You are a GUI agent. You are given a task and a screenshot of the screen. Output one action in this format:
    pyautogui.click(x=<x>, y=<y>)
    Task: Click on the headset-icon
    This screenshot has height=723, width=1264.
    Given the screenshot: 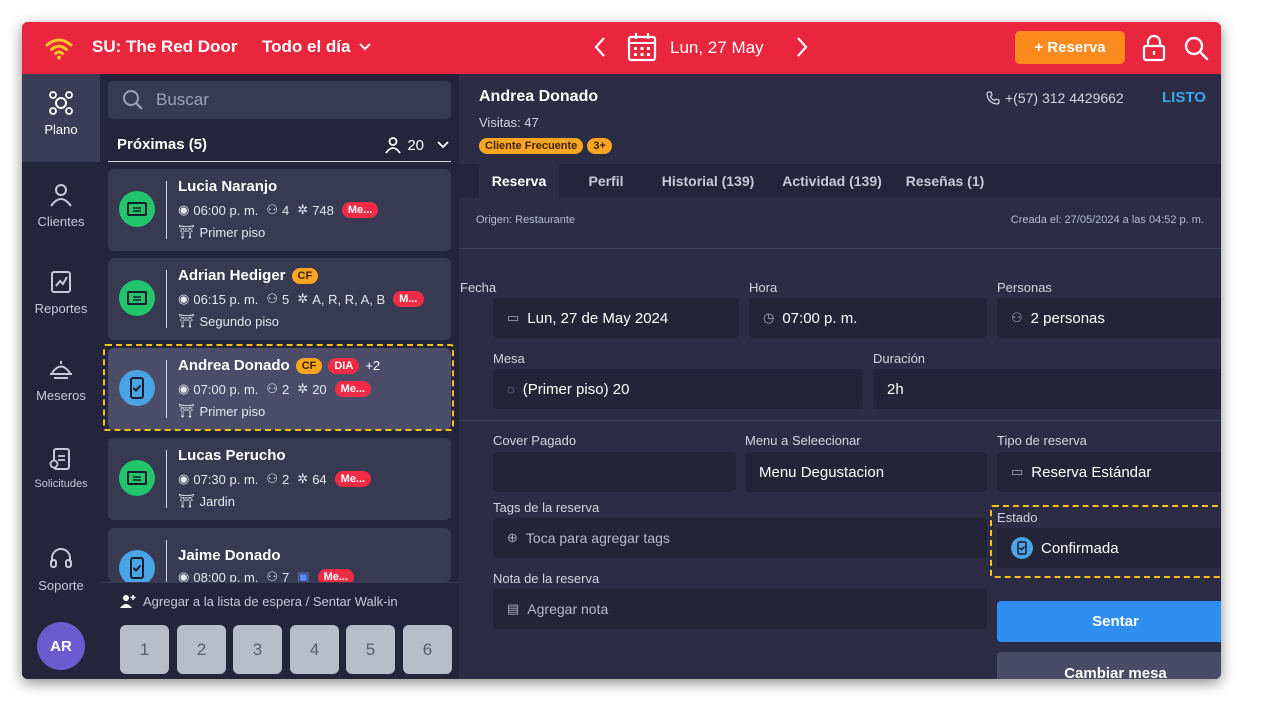 What is the action you would take?
    pyautogui.click(x=61, y=558)
    